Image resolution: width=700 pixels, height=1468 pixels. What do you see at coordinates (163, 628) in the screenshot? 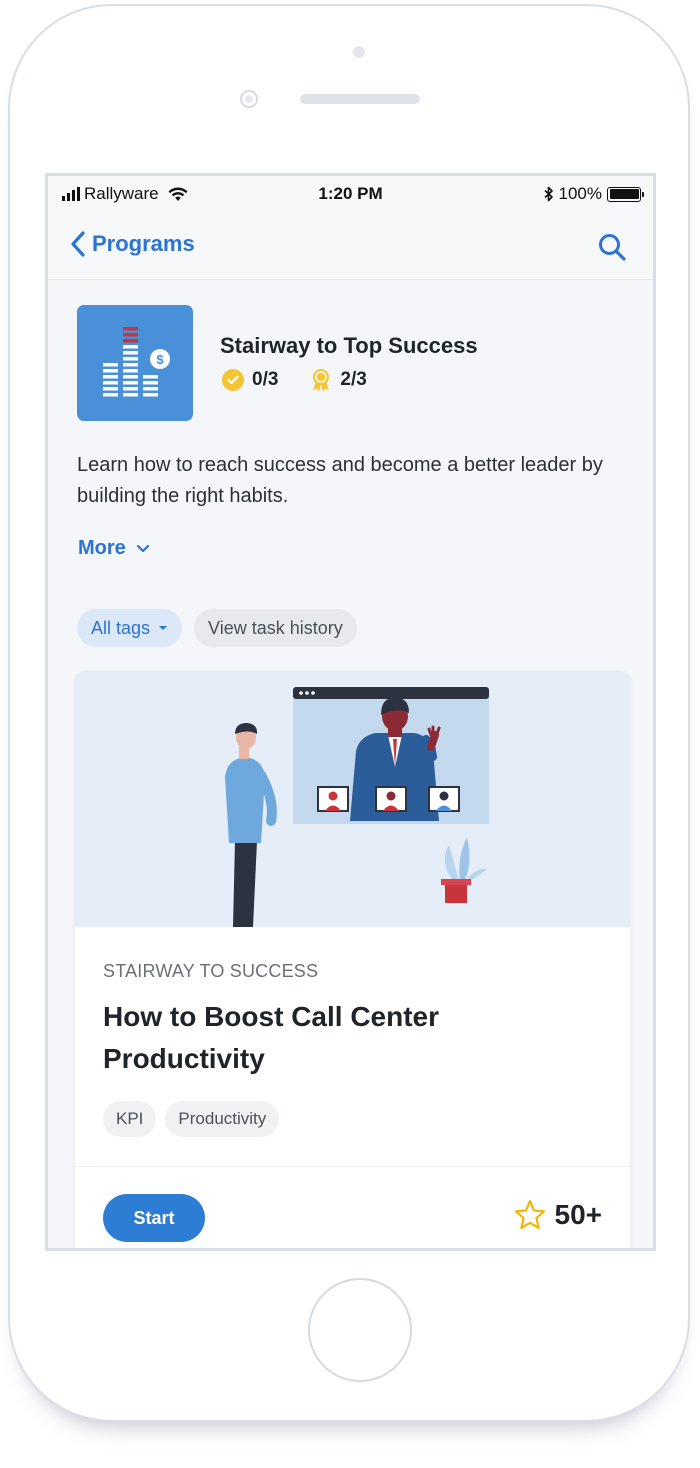
I see `caret-down-icon` at bounding box center [163, 628].